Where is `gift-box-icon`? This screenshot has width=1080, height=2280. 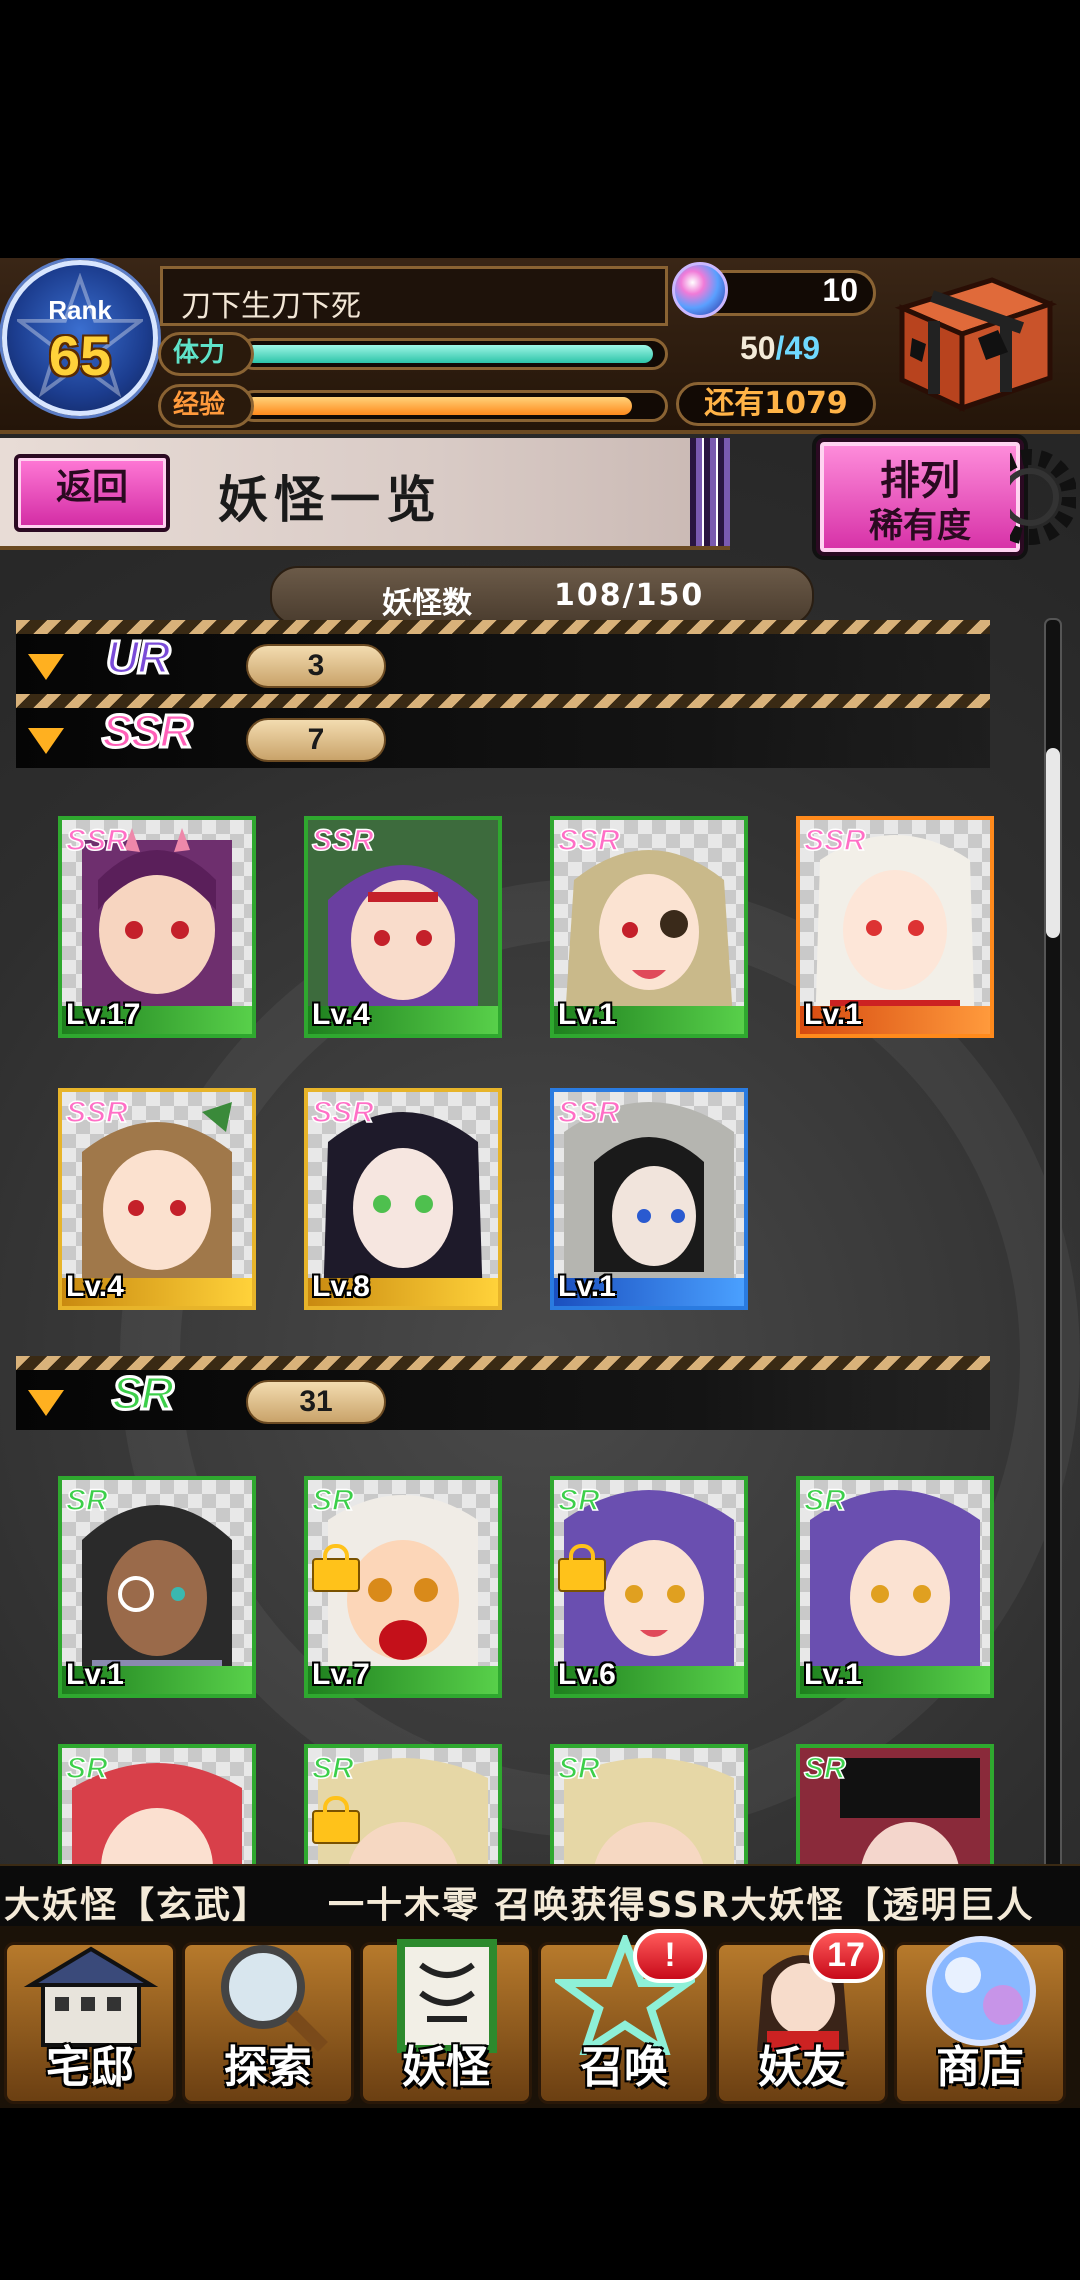 gift-box-icon is located at coordinates (972, 343).